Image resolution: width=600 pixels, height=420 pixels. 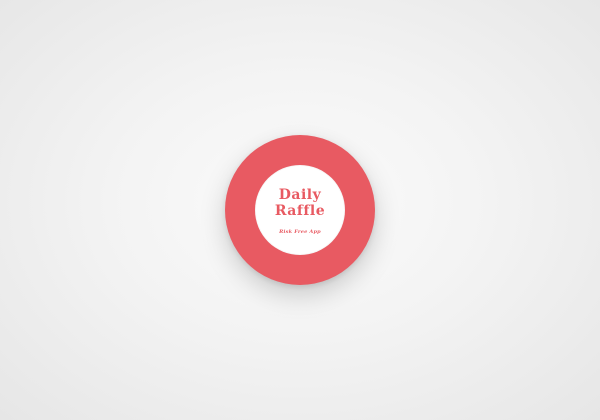 I want to click on logo-title-line-1: Daily, so click(x=300, y=195).